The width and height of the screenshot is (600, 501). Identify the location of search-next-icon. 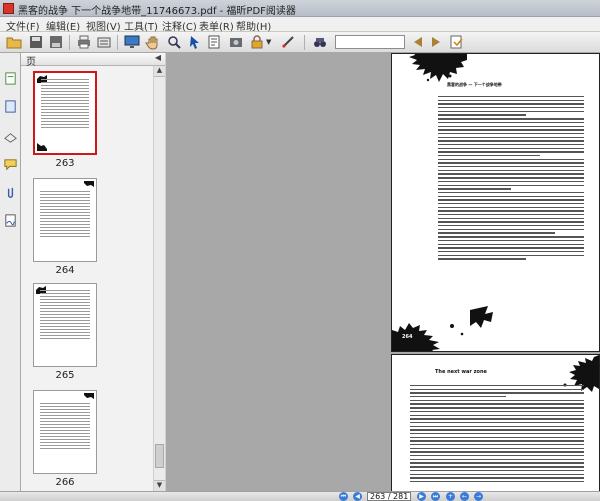
(436, 42).